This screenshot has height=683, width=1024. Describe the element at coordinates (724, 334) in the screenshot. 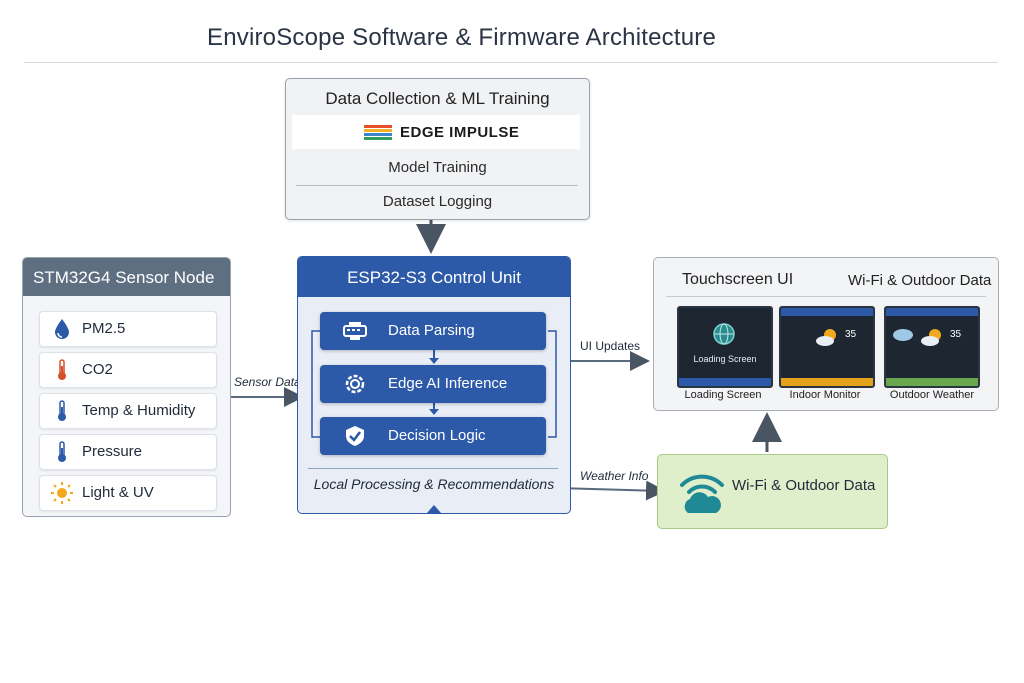

I see `globe-icon` at that location.